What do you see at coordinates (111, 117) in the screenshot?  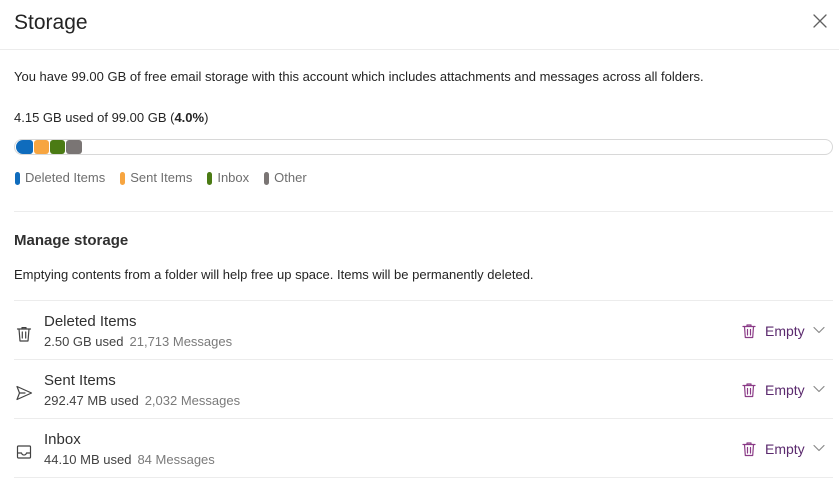 I see `storage-used-text: 4.15 GB used of 99.00 GB (4.0%)` at bounding box center [111, 117].